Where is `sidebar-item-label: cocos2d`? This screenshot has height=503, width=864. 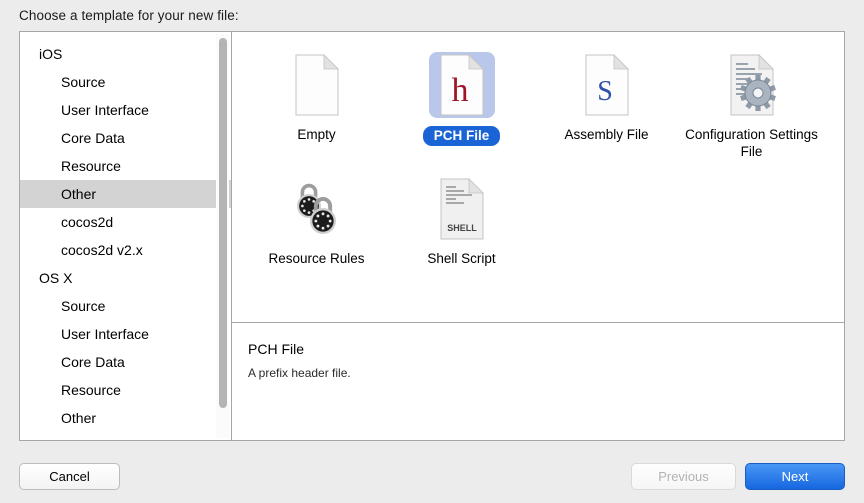 sidebar-item-label: cocos2d is located at coordinates (87, 222).